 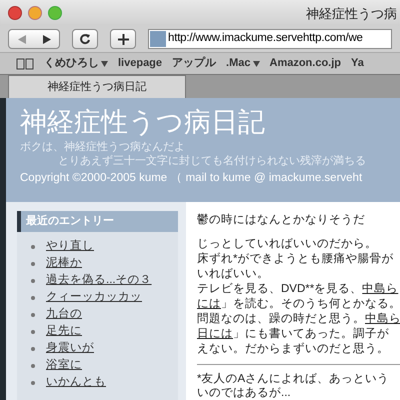 I want to click on plus-icon, so click(x=123, y=39).